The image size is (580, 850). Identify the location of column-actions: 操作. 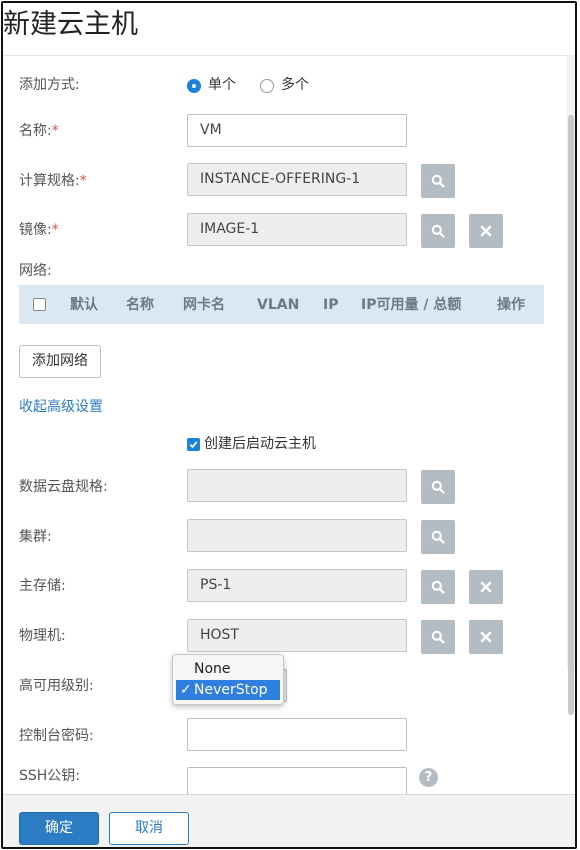
(511, 305).